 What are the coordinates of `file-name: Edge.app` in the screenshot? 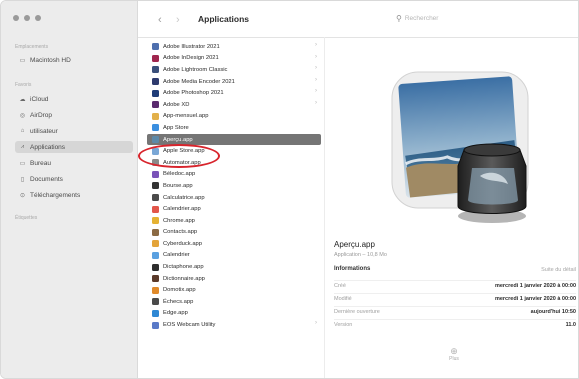 It's located at (175, 313).